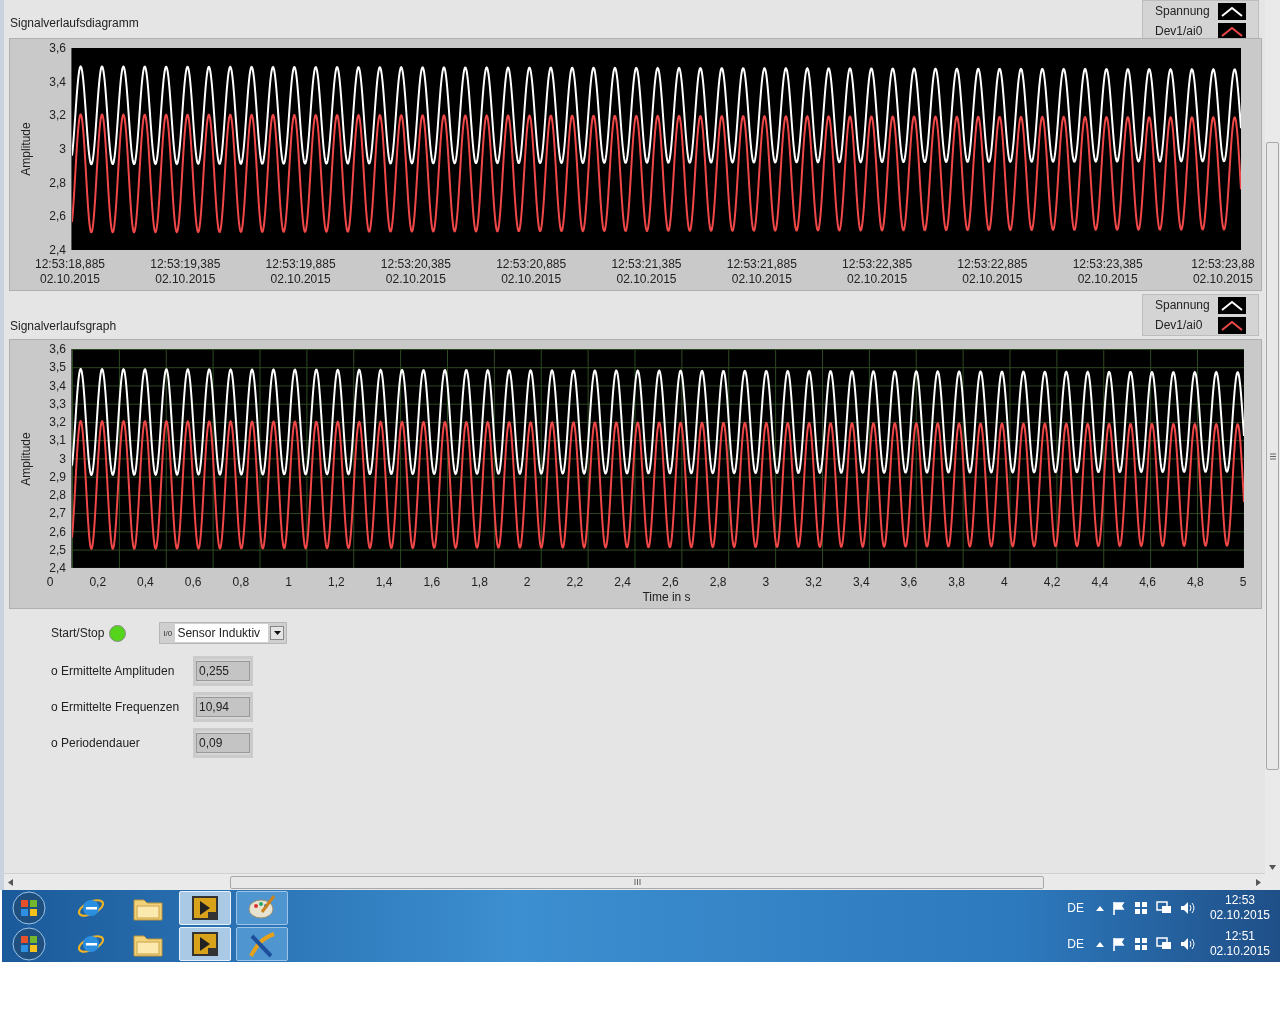  Describe the element at coordinates (336, 582) in the screenshot. I see `axis-tick-label: 1,2` at that location.